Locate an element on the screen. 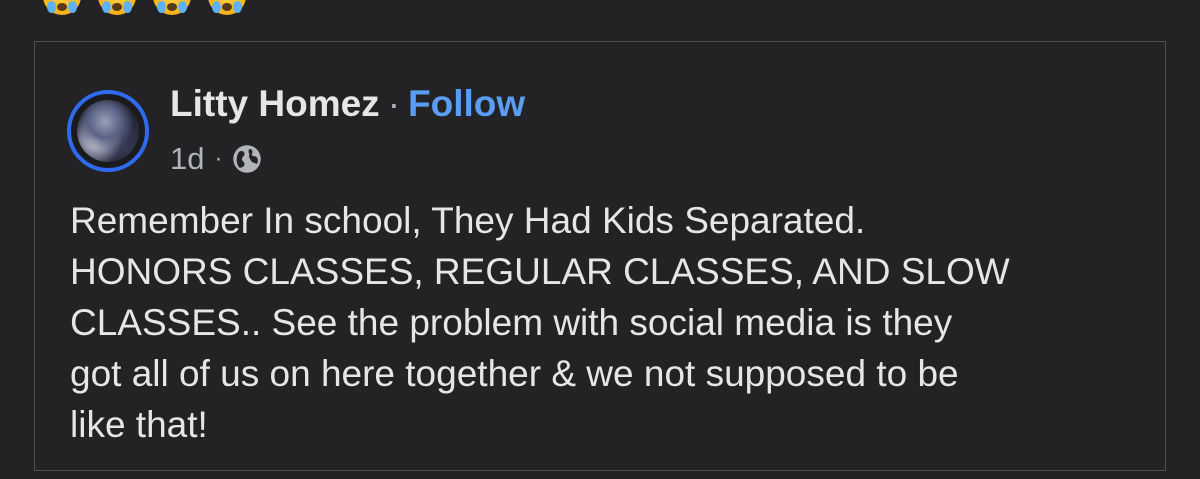 The height and width of the screenshot is (479, 1200). post-header: Litty Homez · Follow is located at coordinates (347, 104).